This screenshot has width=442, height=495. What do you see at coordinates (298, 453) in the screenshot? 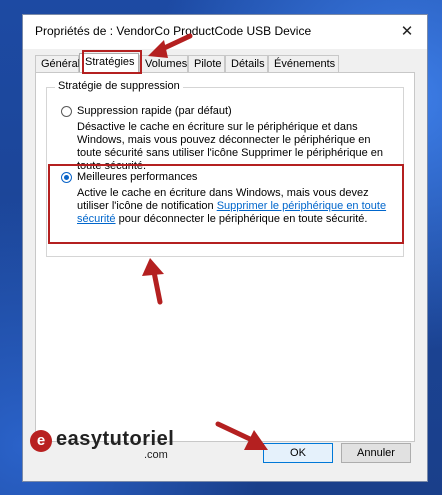
I see `ok-button: OK` at bounding box center [298, 453].